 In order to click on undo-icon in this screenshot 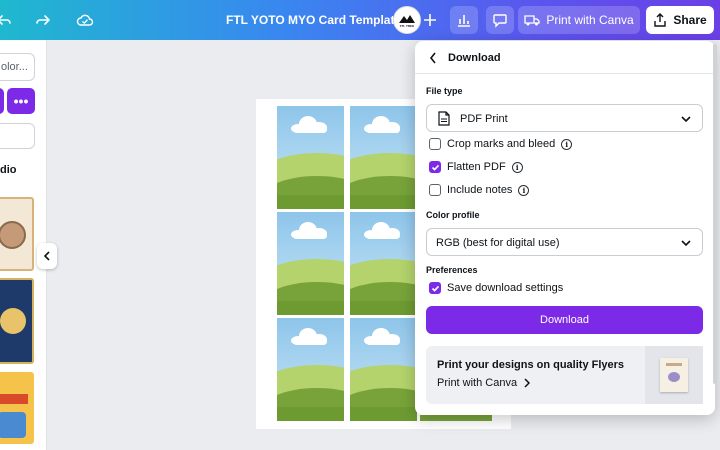, I will do `click(8, 20)`.